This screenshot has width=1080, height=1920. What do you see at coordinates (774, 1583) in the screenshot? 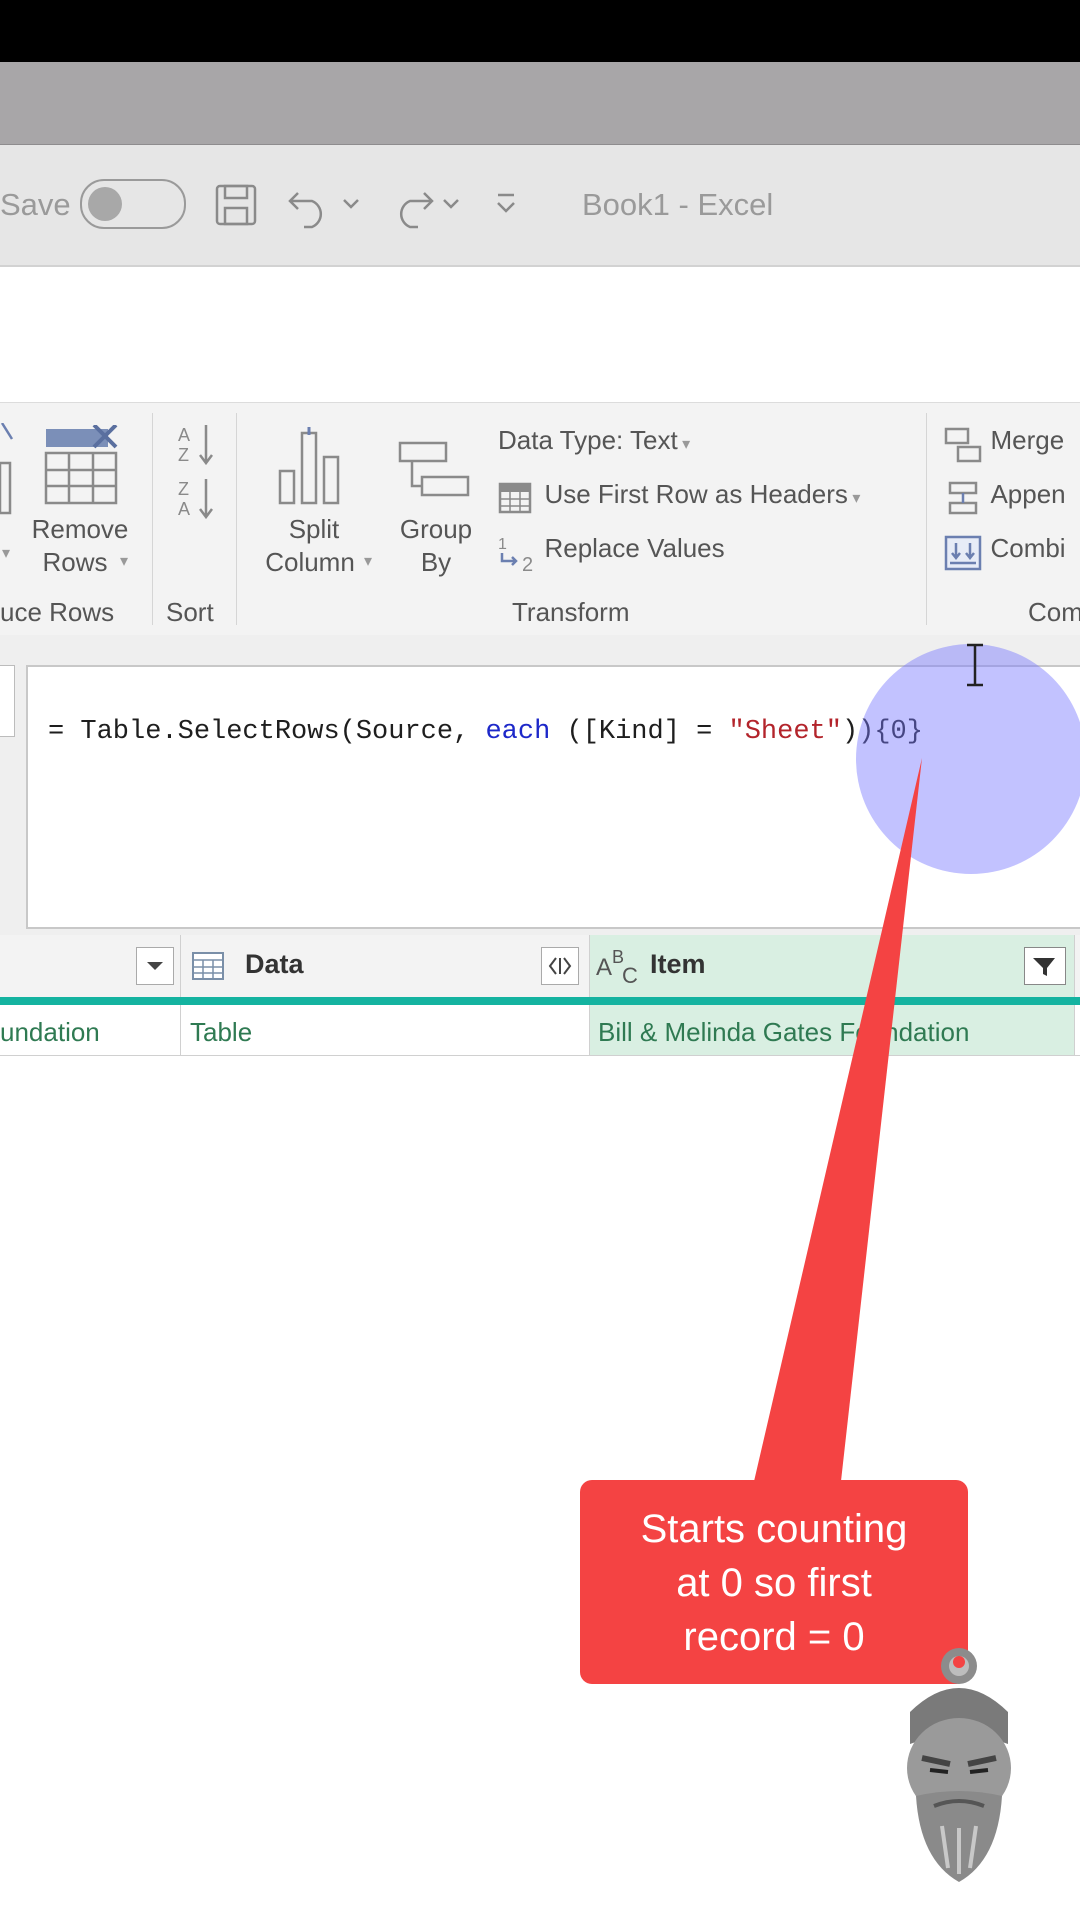
I see `callout-line-2: at 0 so first` at bounding box center [774, 1583].